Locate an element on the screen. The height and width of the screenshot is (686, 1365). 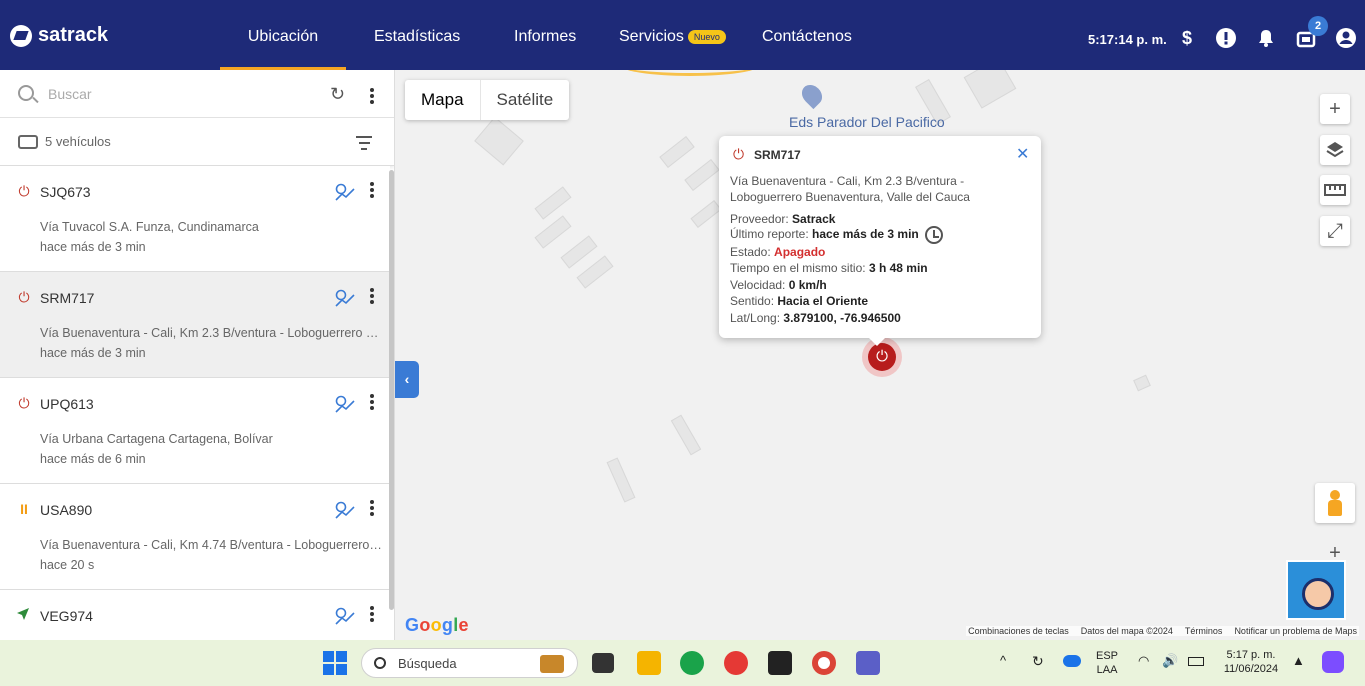
nav-informes: Informes is located at coordinates (545, 35).